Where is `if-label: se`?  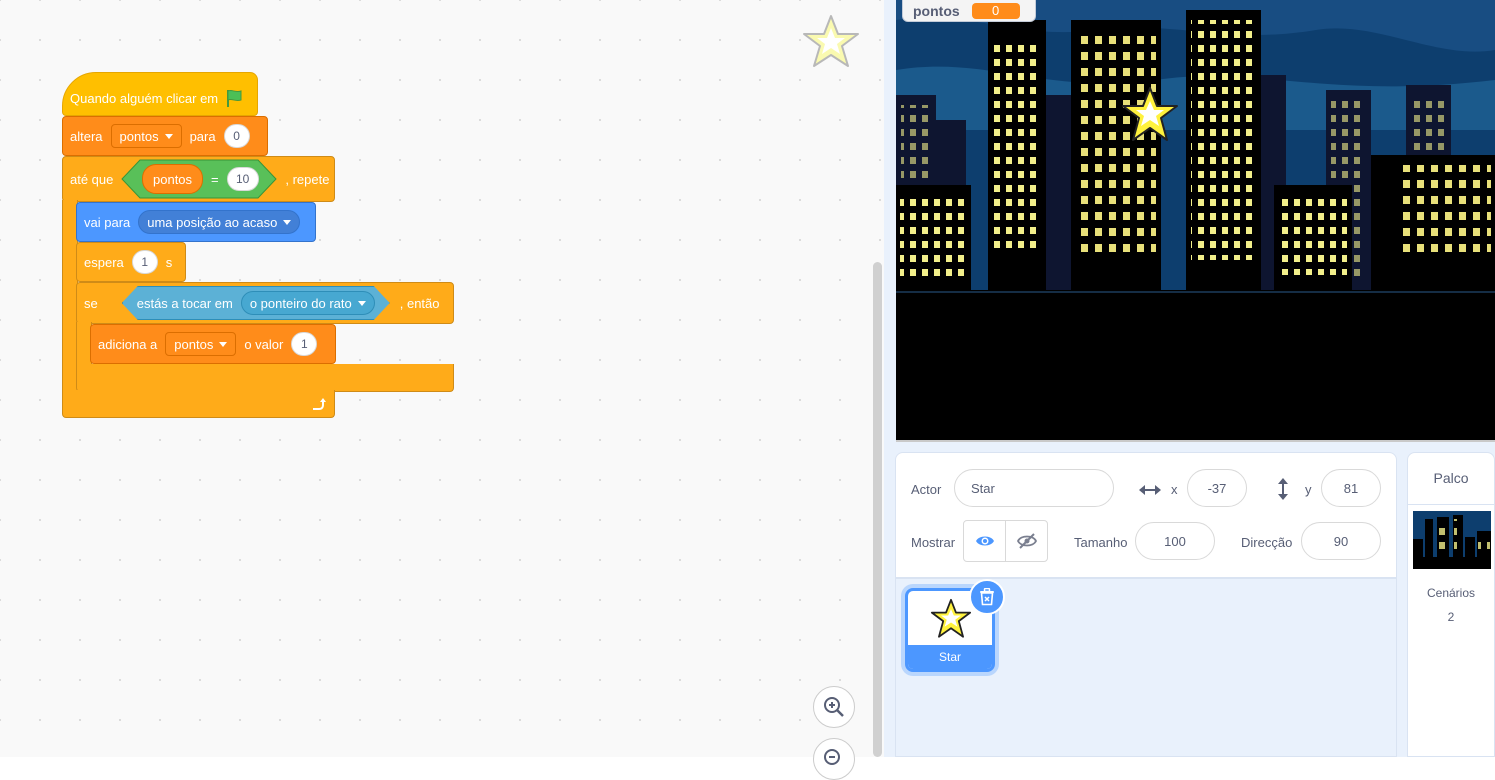
if-label: se is located at coordinates (91, 303).